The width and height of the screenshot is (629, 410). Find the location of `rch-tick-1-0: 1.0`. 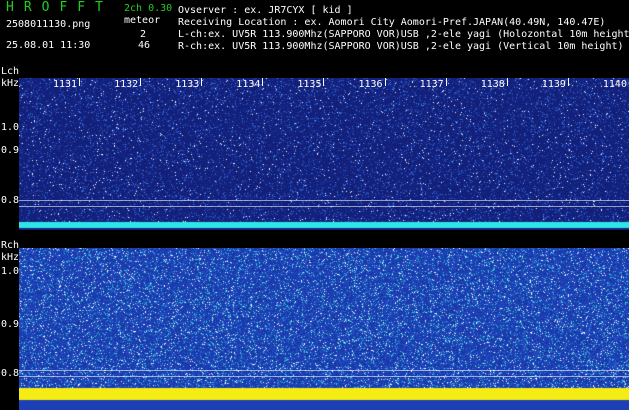

rch-tick-1-0: 1.0 is located at coordinates (10, 271).